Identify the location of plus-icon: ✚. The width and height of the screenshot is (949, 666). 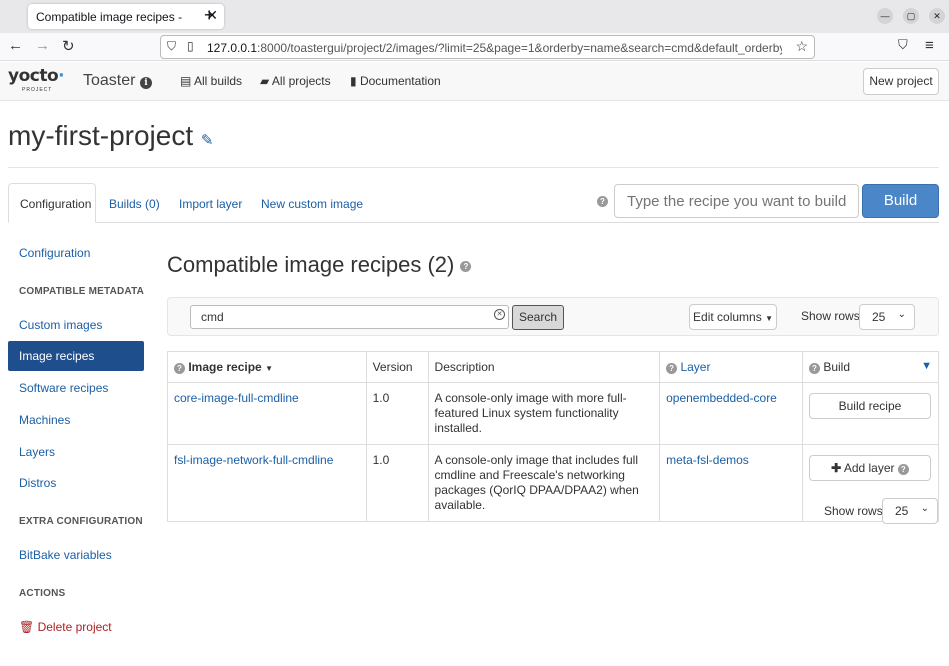
(836, 468).